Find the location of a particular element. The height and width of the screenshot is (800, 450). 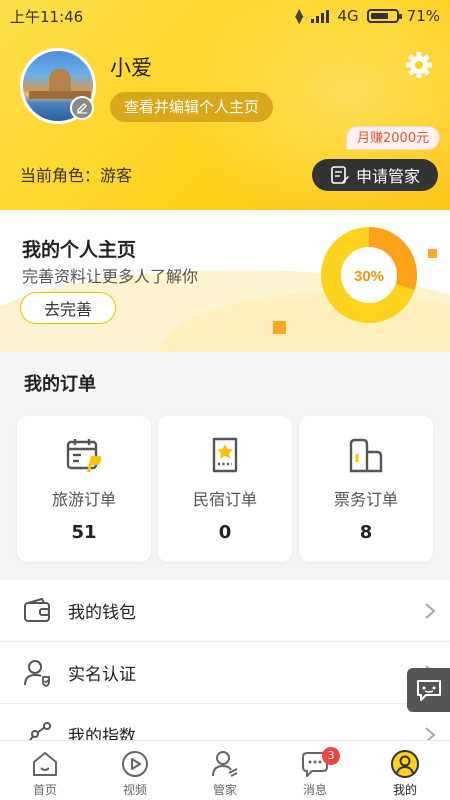

menu-item-label: 我的指数 is located at coordinates (102, 733).